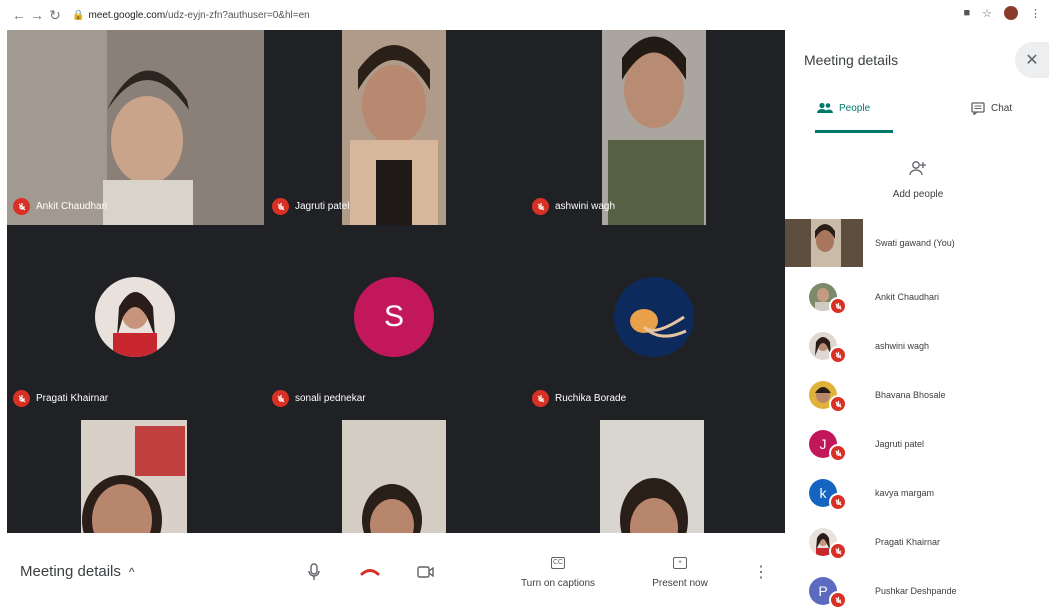 The width and height of the screenshot is (1049, 607). What do you see at coordinates (394, 317) in the screenshot?
I see `participant-letter-avatar: S` at bounding box center [394, 317].